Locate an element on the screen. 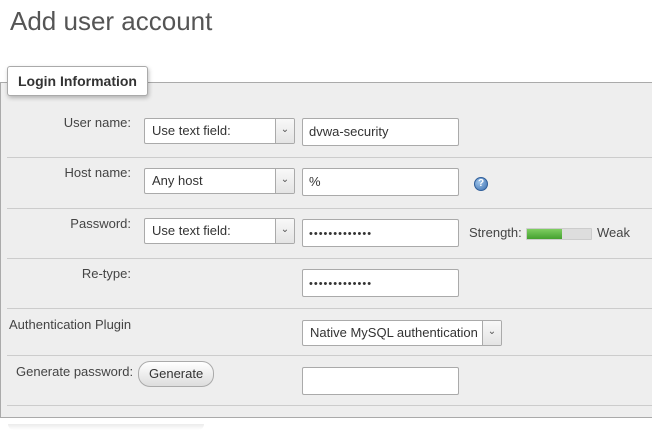 Image resolution: width=652 pixels, height=430 pixels. password-label: Password: is located at coordinates (100, 223).